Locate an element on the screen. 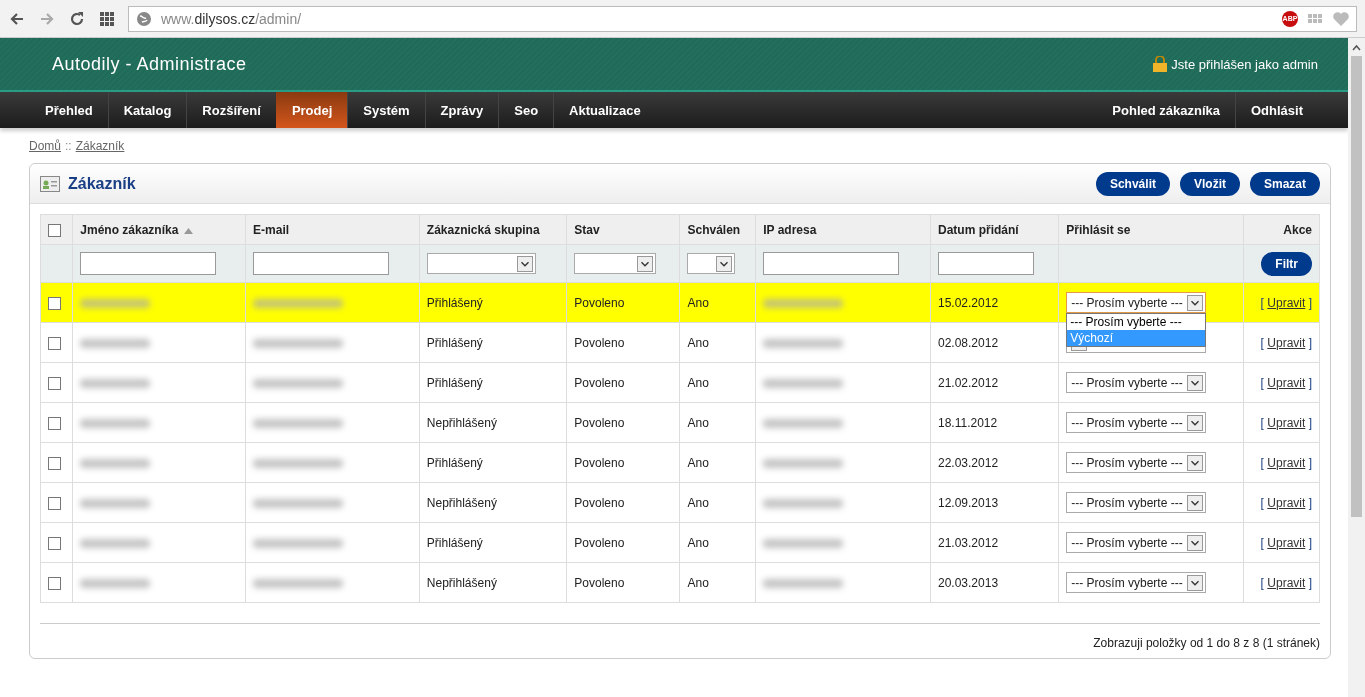  action-button: Schválit is located at coordinates (1132, 183).